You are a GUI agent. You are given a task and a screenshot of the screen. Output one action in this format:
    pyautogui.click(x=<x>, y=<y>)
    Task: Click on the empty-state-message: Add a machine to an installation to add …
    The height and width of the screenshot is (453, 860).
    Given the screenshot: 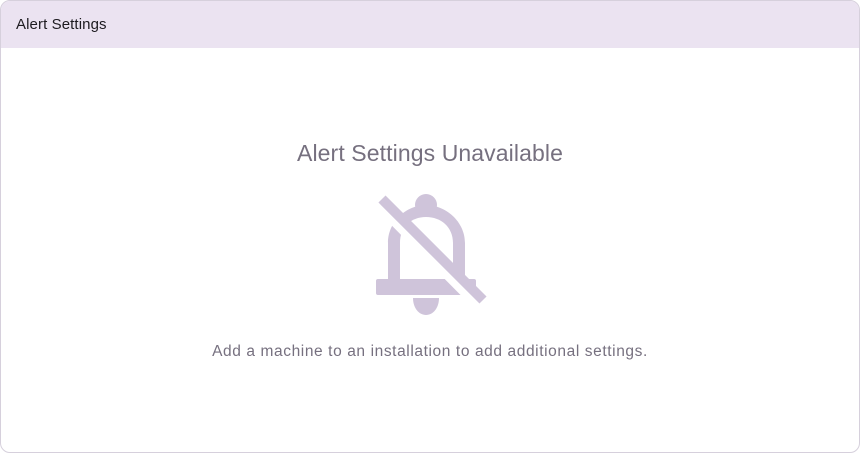 What is the action you would take?
    pyautogui.click(x=430, y=351)
    